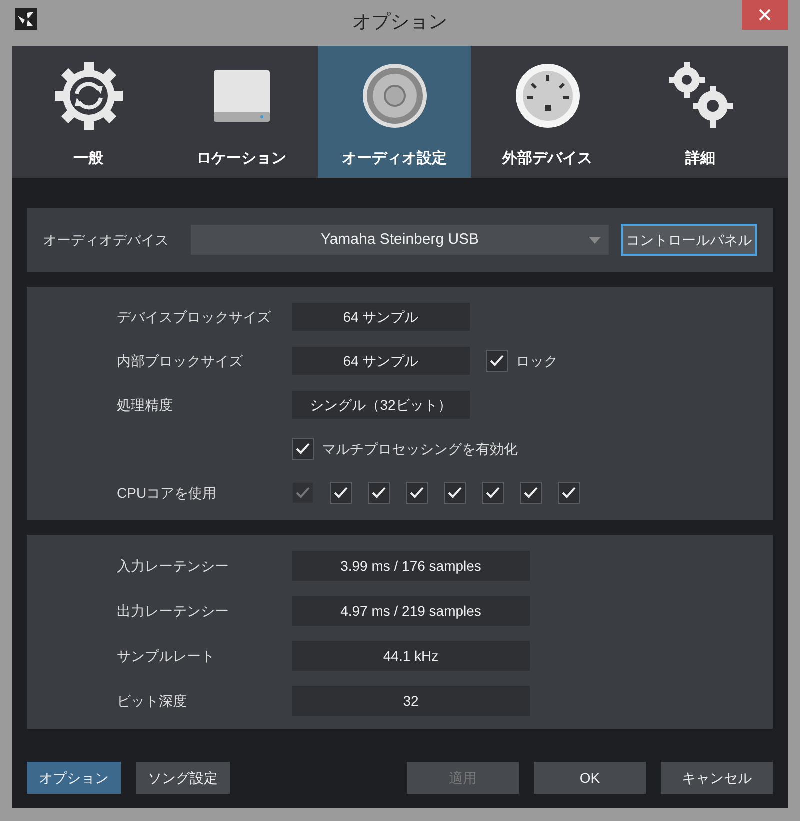 This screenshot has height=821, width=800. I want to click on value-field: 3.99 ms / 176 samples, so click(411, 566).